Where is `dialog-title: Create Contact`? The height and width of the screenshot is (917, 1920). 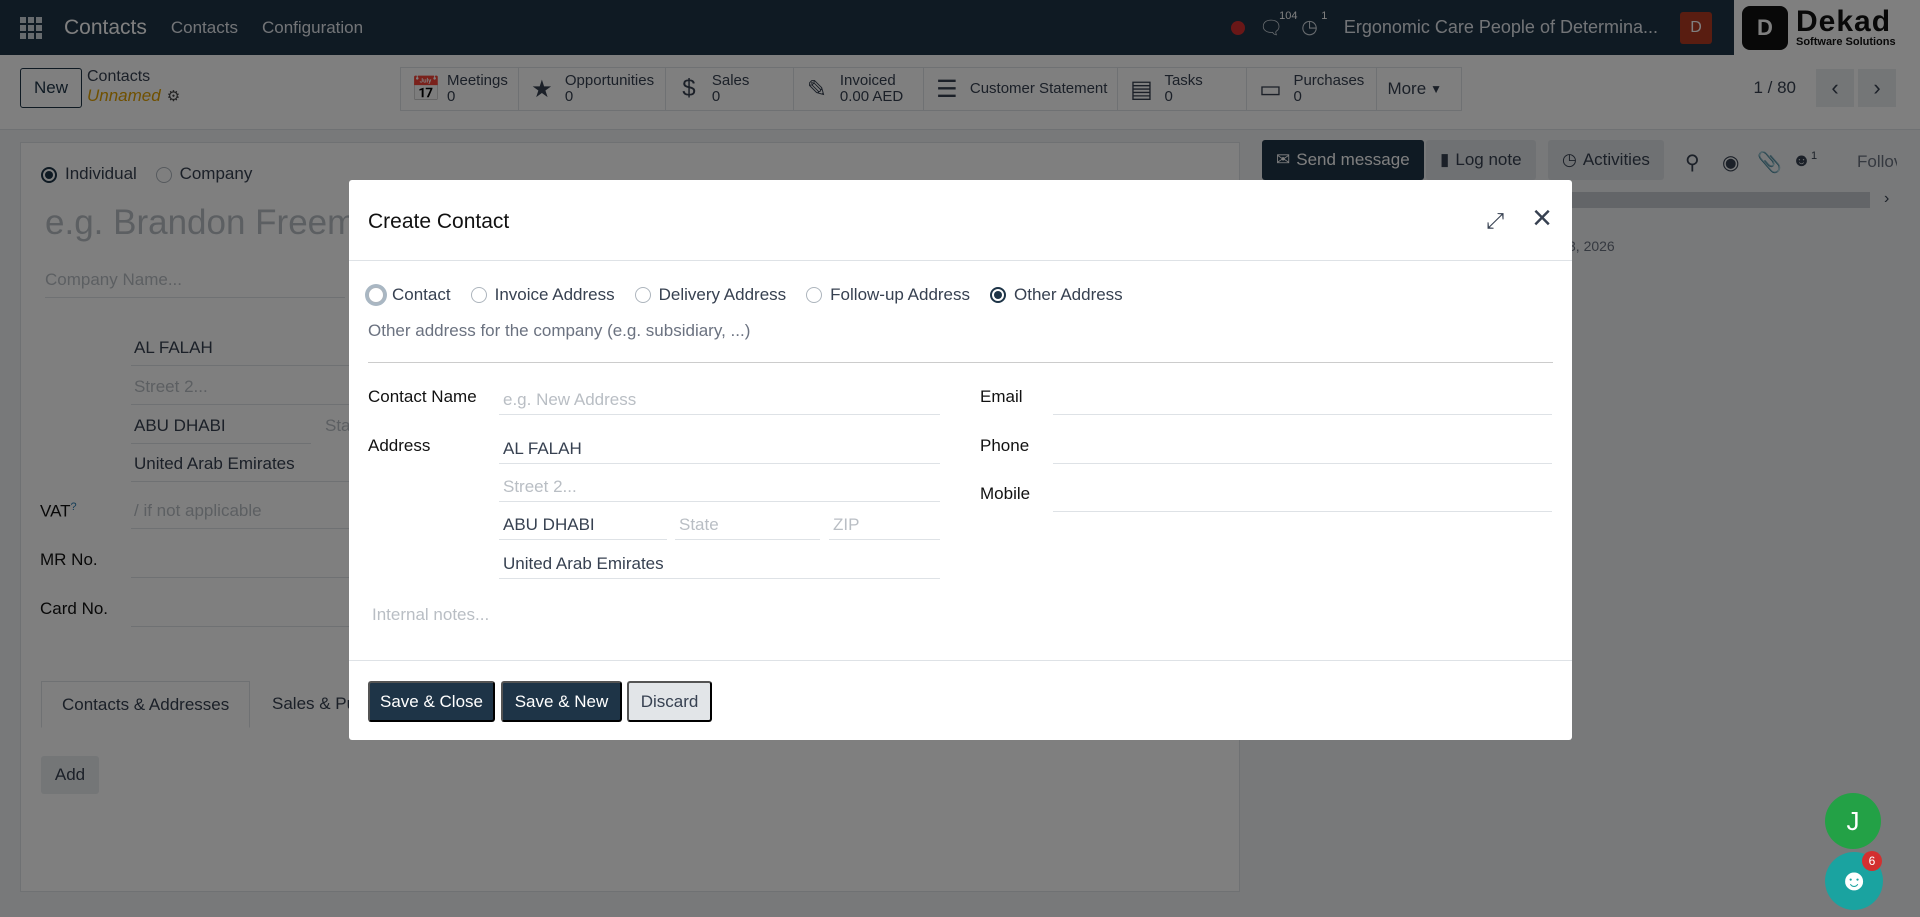 dialog-title: Create Contact is located at coordinates (439, 221).